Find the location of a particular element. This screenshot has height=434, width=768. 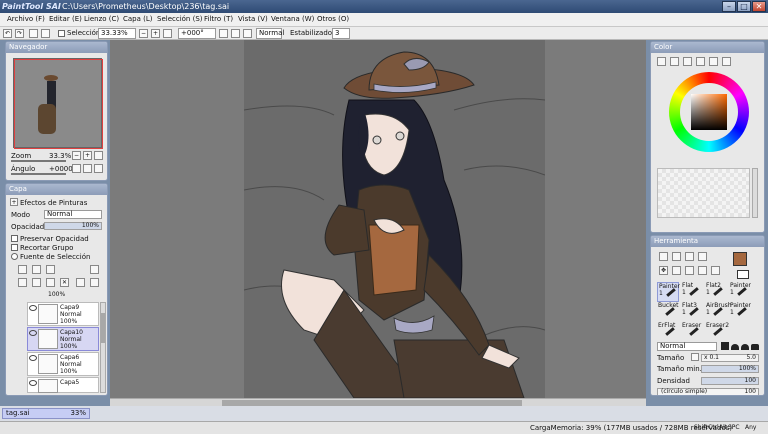

saturation-value-square is located at coordinates (709, 112).